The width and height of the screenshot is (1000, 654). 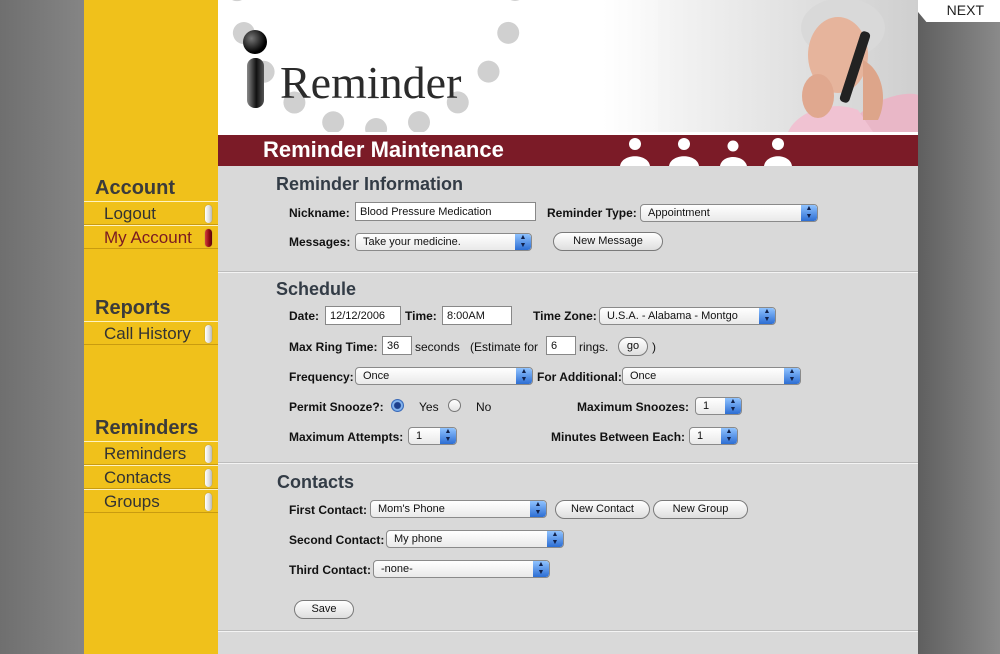 I want to click on max-attempts-label: Maximum Attempts:, so click(x=346, y=437).